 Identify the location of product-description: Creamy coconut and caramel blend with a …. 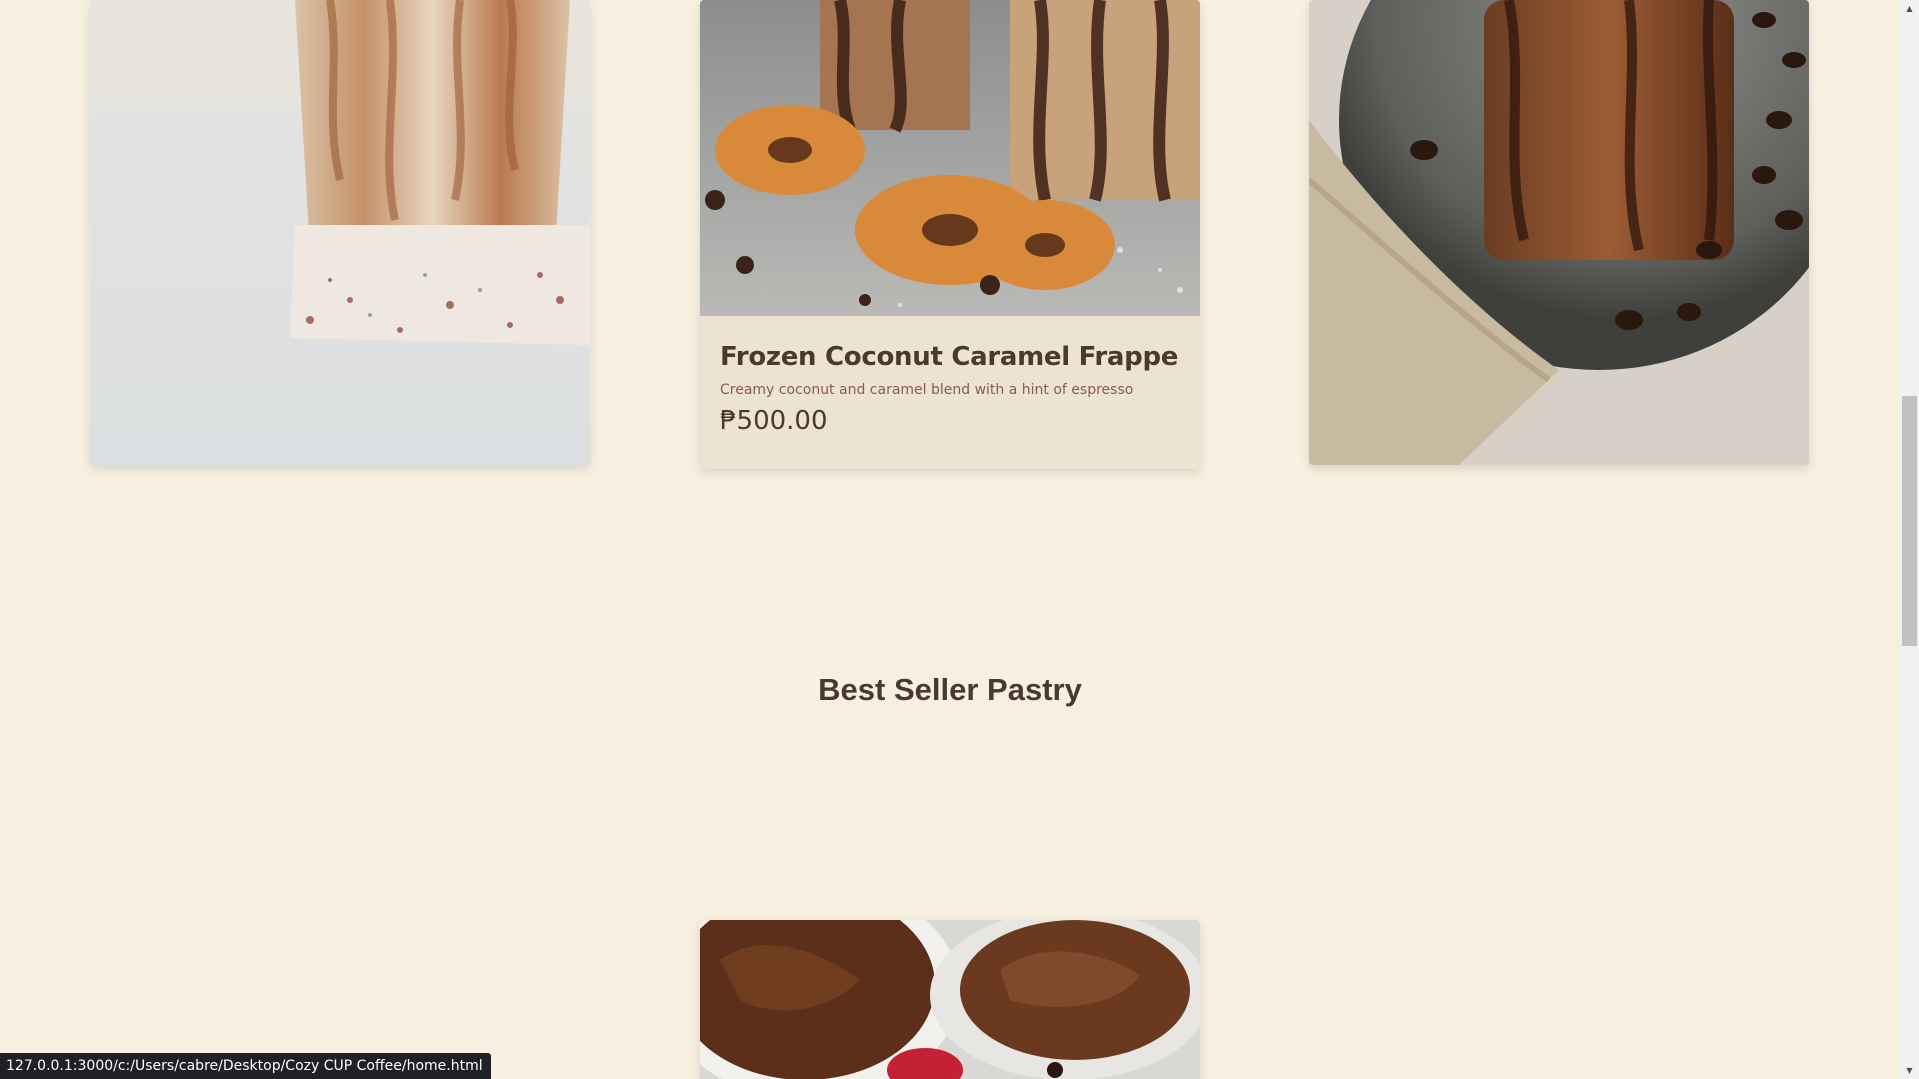
(927, 390).